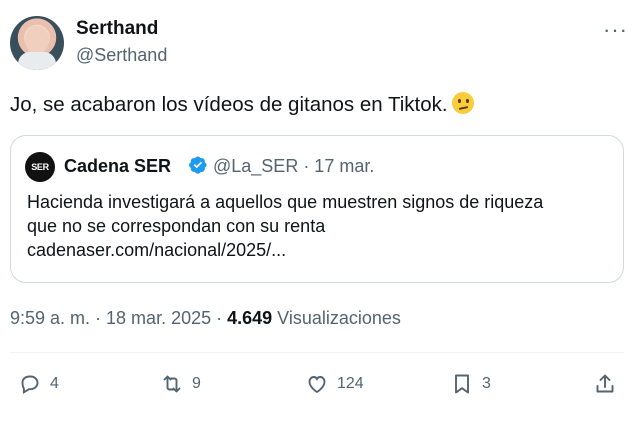 Image resolution: width=634 pixels, height=424 pixels. I want to click on author-name: Serthand, so click(117, 29).